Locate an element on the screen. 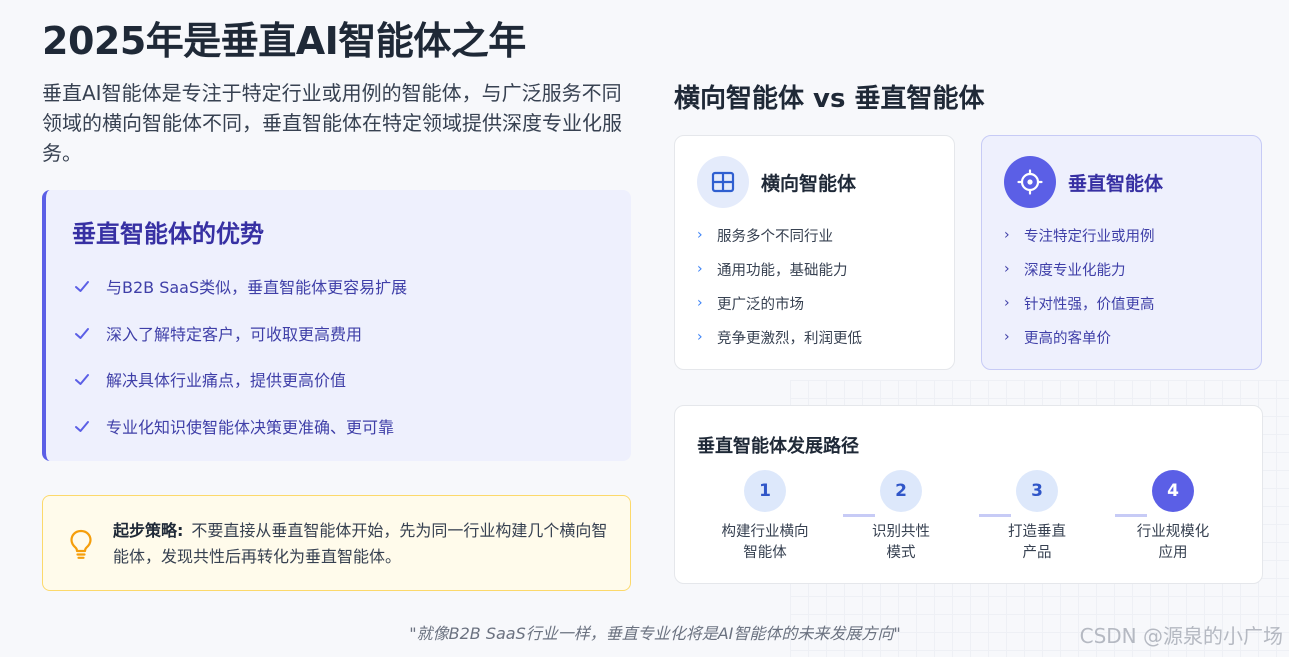  card-item-text: 服务多个不同行业 is located at coordinates (775, 236).